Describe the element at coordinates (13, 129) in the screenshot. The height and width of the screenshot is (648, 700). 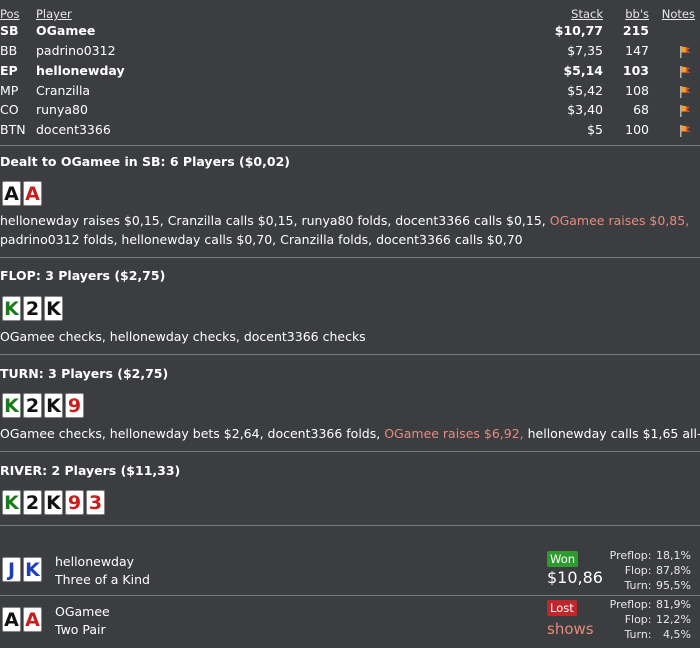
I see `player-pos: BTN` at that location.